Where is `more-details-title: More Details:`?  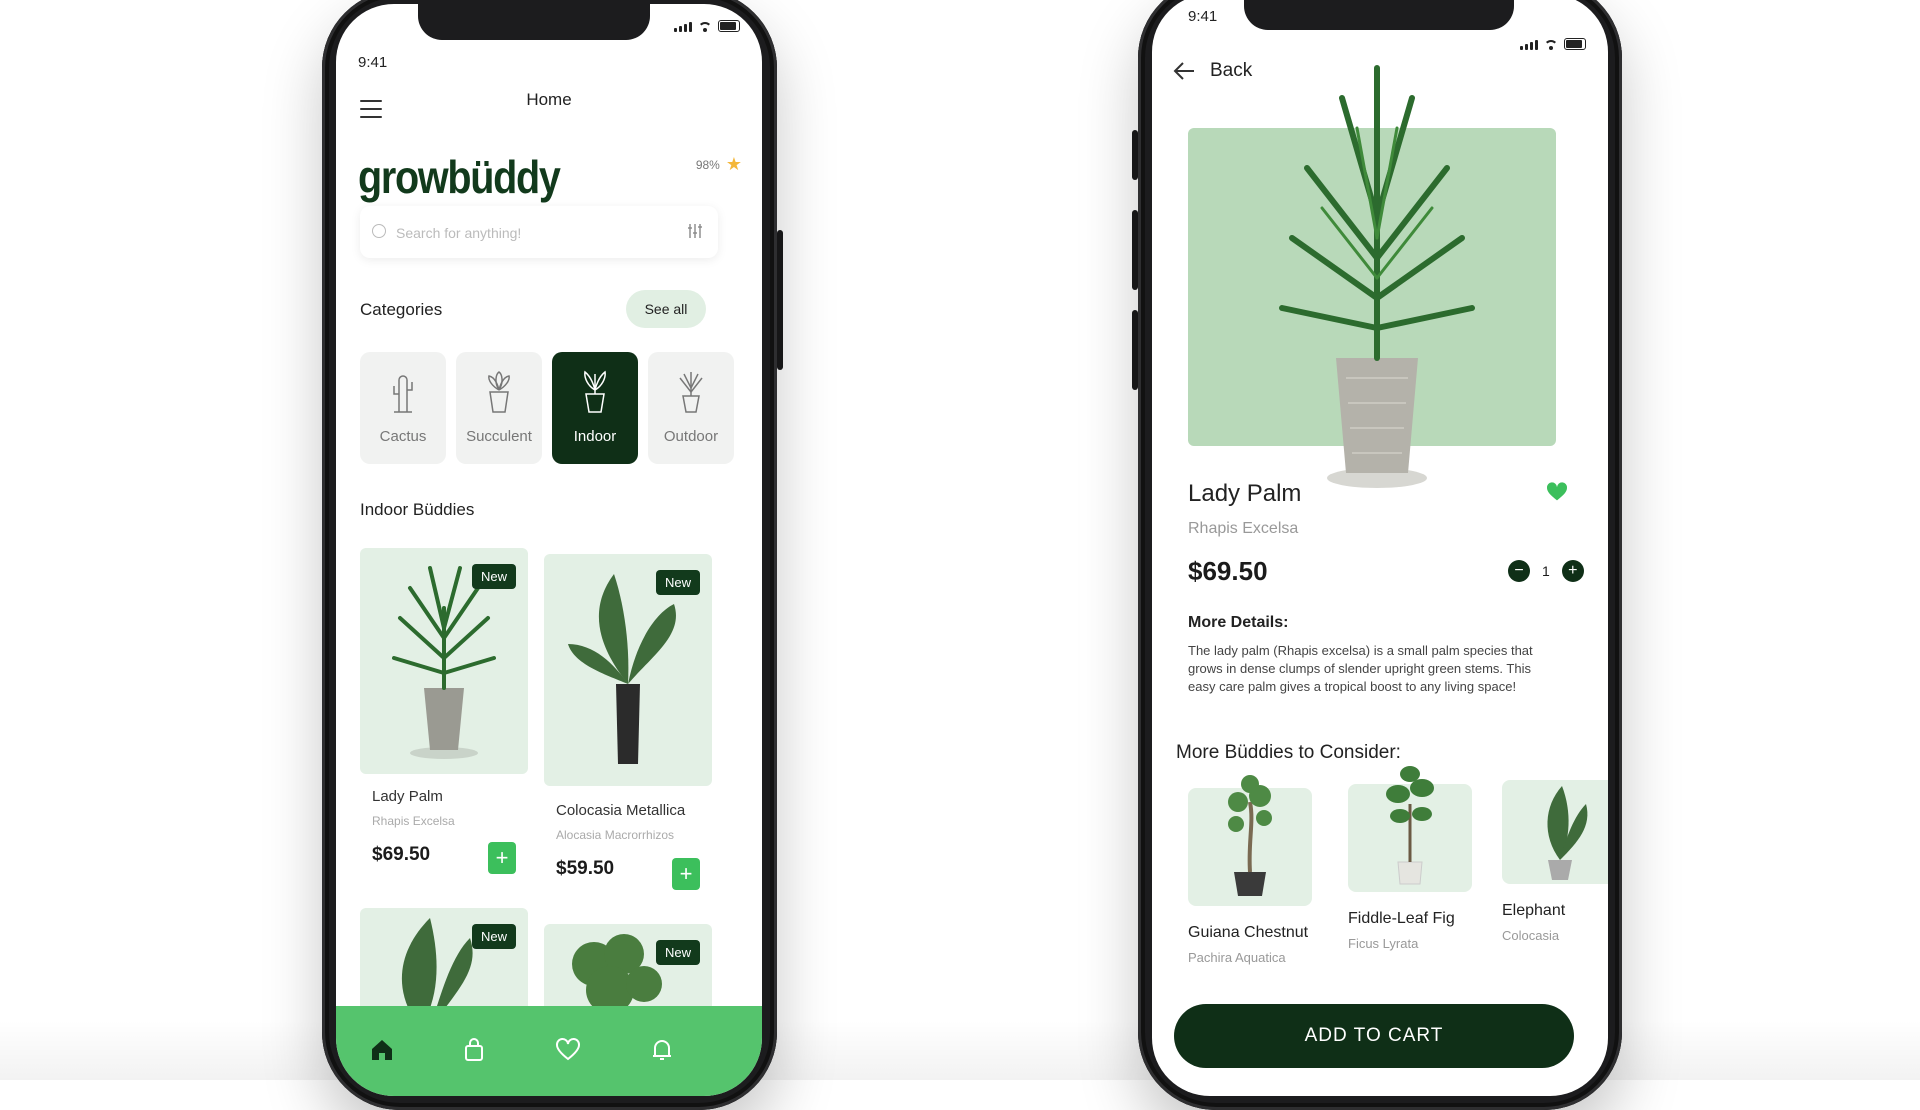 more-details-title: More Details: is located at coordinates (1238, 622).